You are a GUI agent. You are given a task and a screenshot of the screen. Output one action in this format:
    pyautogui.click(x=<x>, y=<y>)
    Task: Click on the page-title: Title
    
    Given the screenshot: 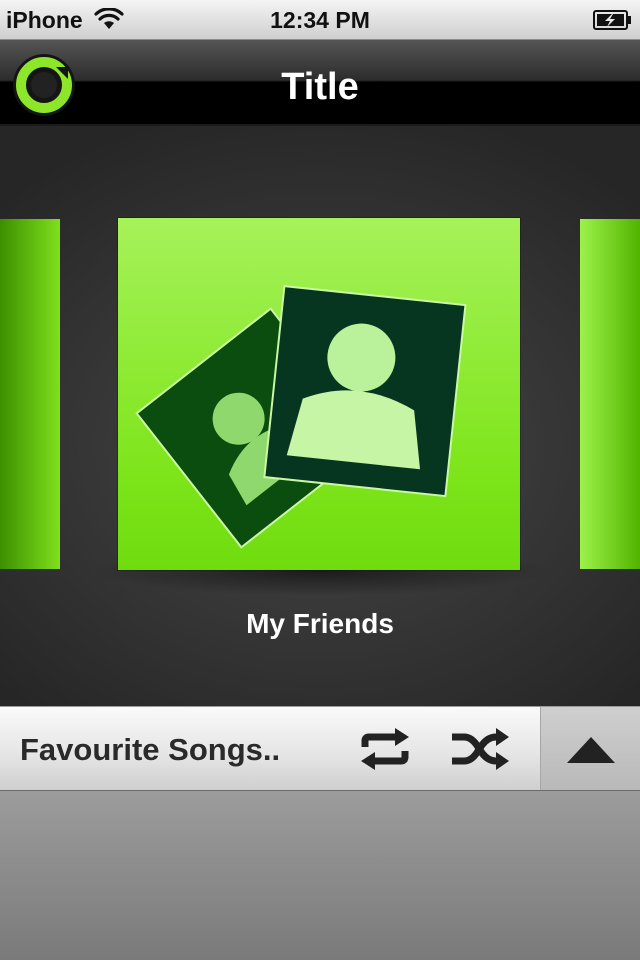 What is the action you would take?
    pyautogui.click(x=320, y=87)
    